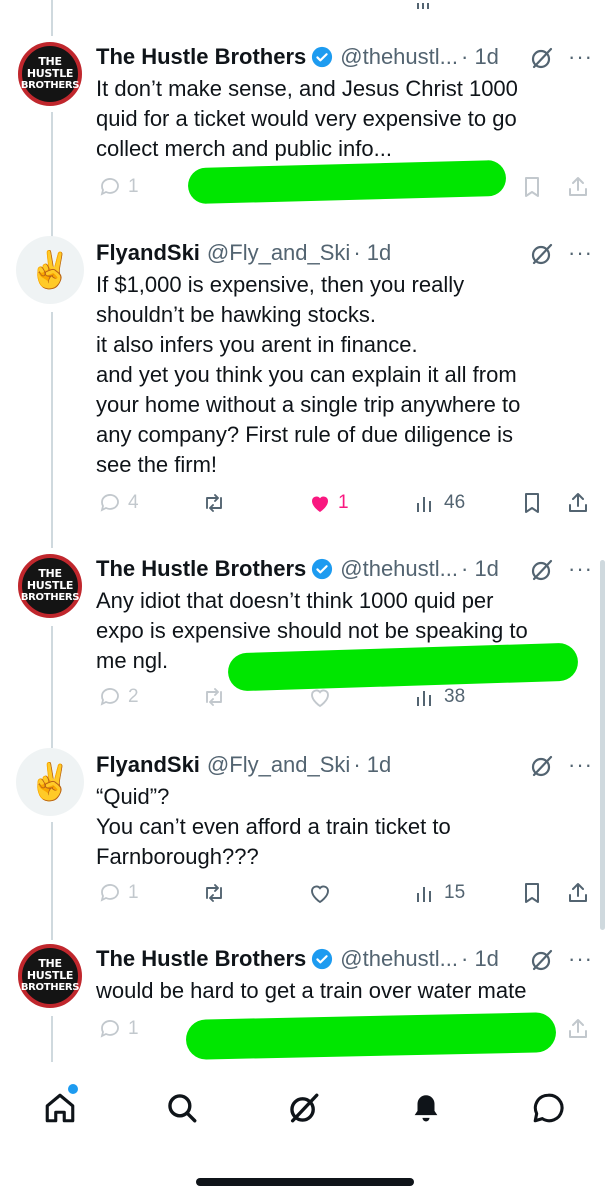 The image size is (610, 1200). What do you see at coordinates (60, 1108) in the screenshot?
I see `home-icon` at bounding box center [60, 1108].